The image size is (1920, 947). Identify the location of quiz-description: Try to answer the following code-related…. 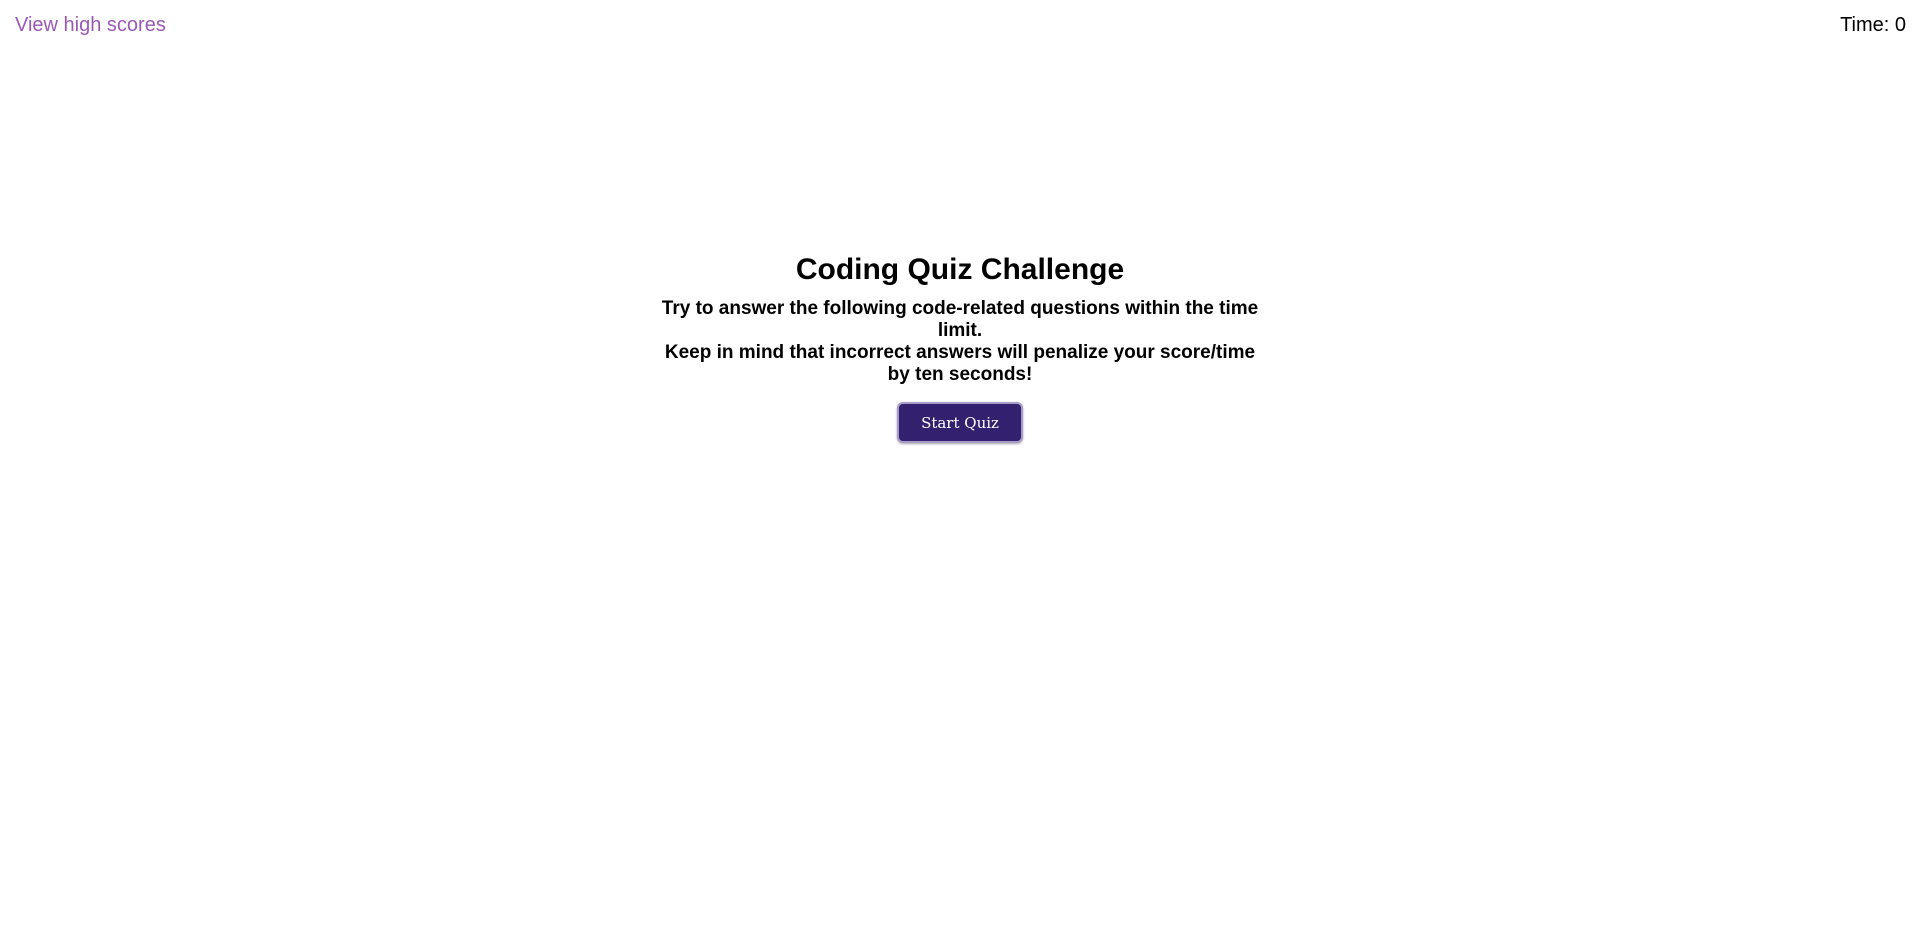
(960, 342).